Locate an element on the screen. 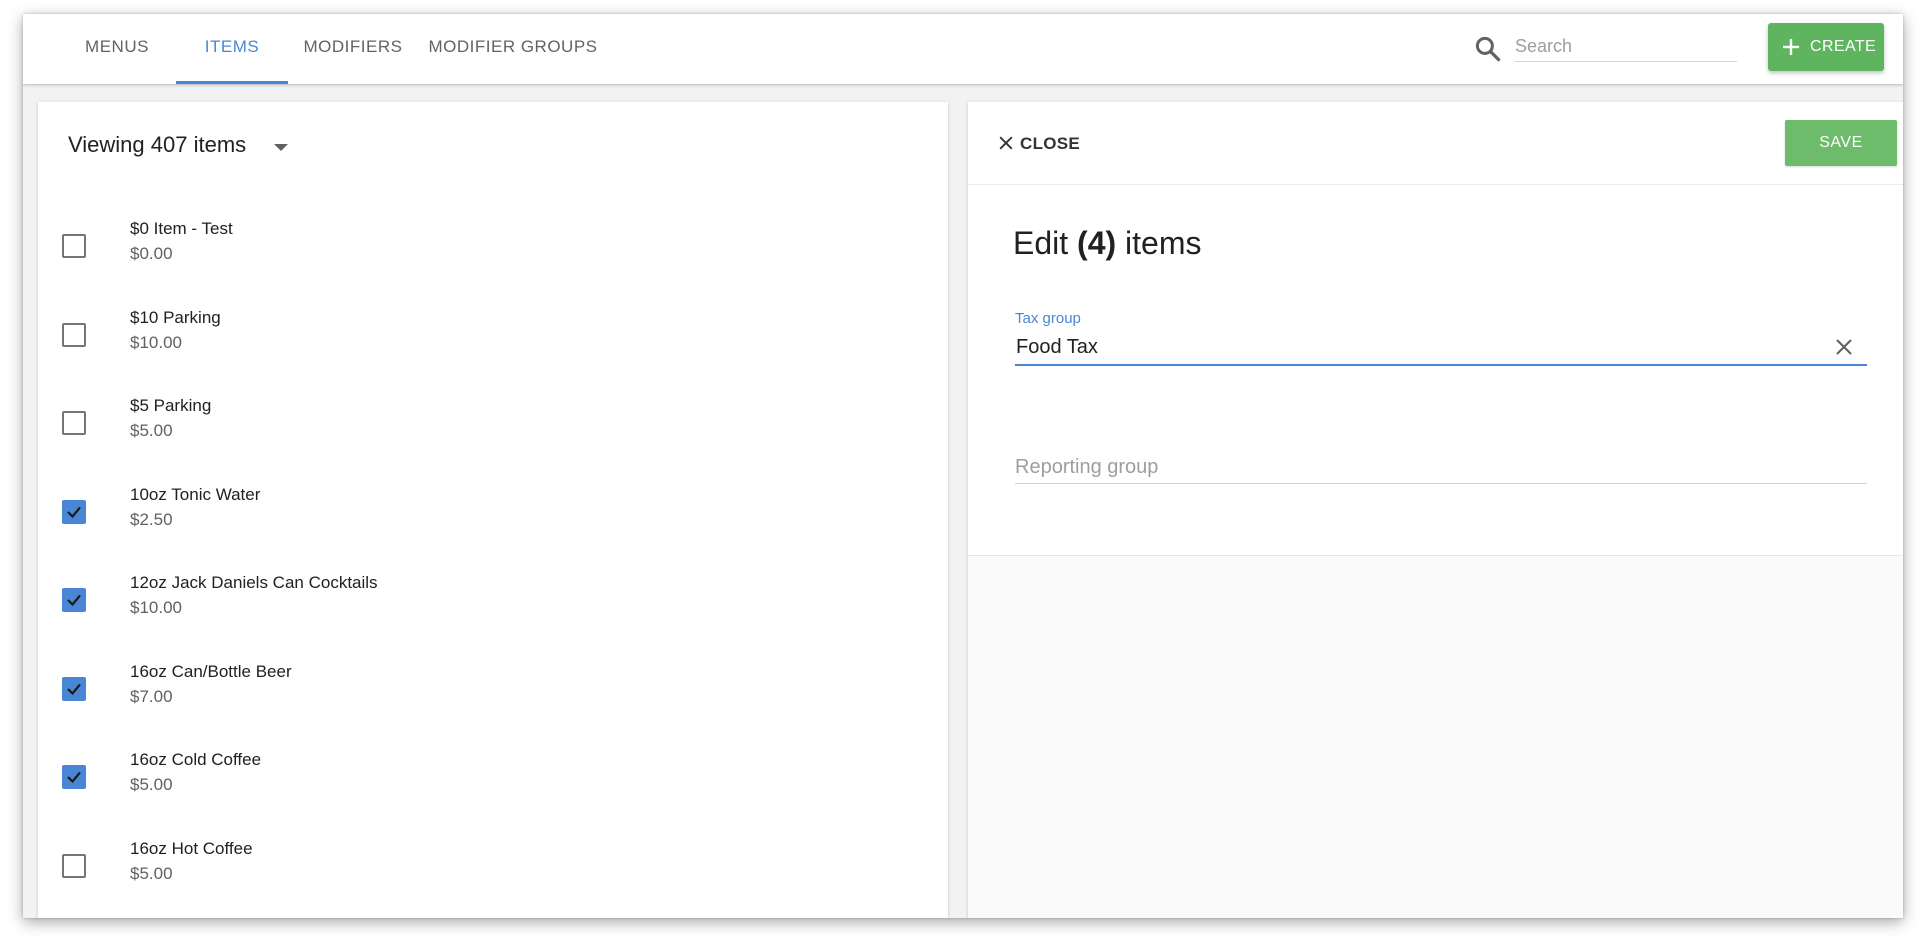 The height and width of the screenshot is (946, 1926). item-name: $10 Parking is located at coordinates (175, 317).